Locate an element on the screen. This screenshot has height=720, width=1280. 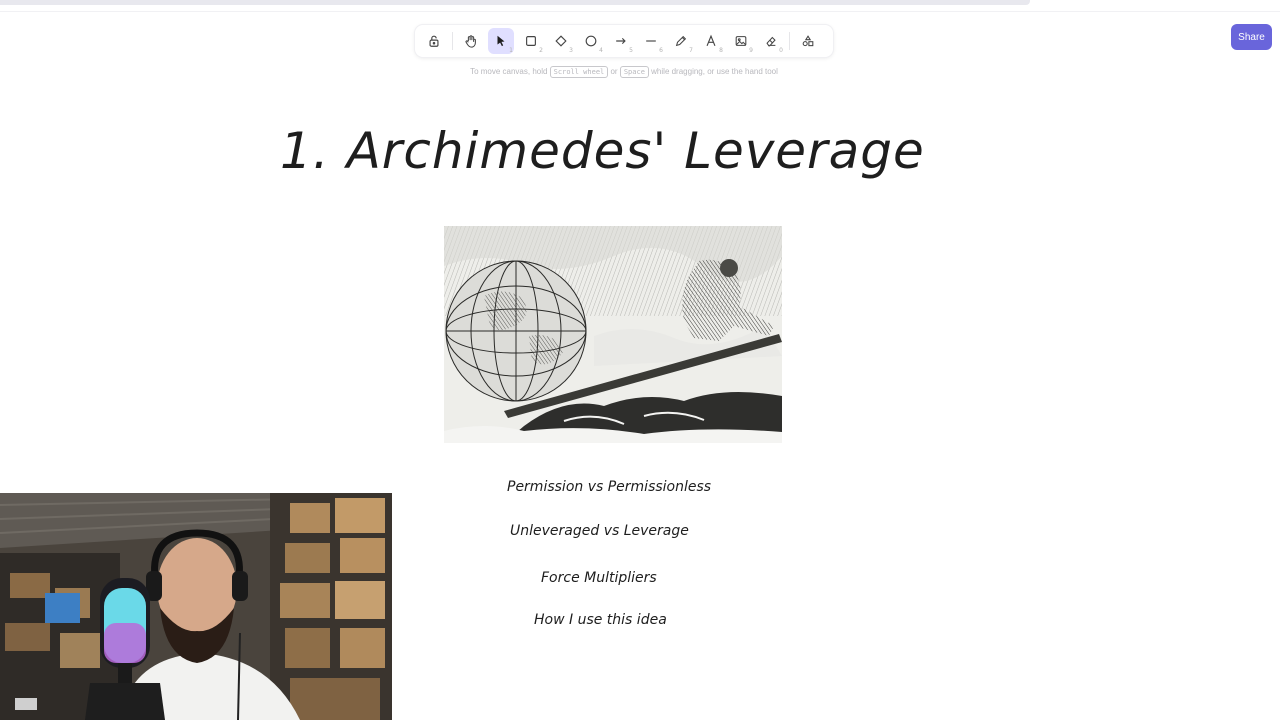
tool-eraser: 0 is located at coordinates (771, 41).